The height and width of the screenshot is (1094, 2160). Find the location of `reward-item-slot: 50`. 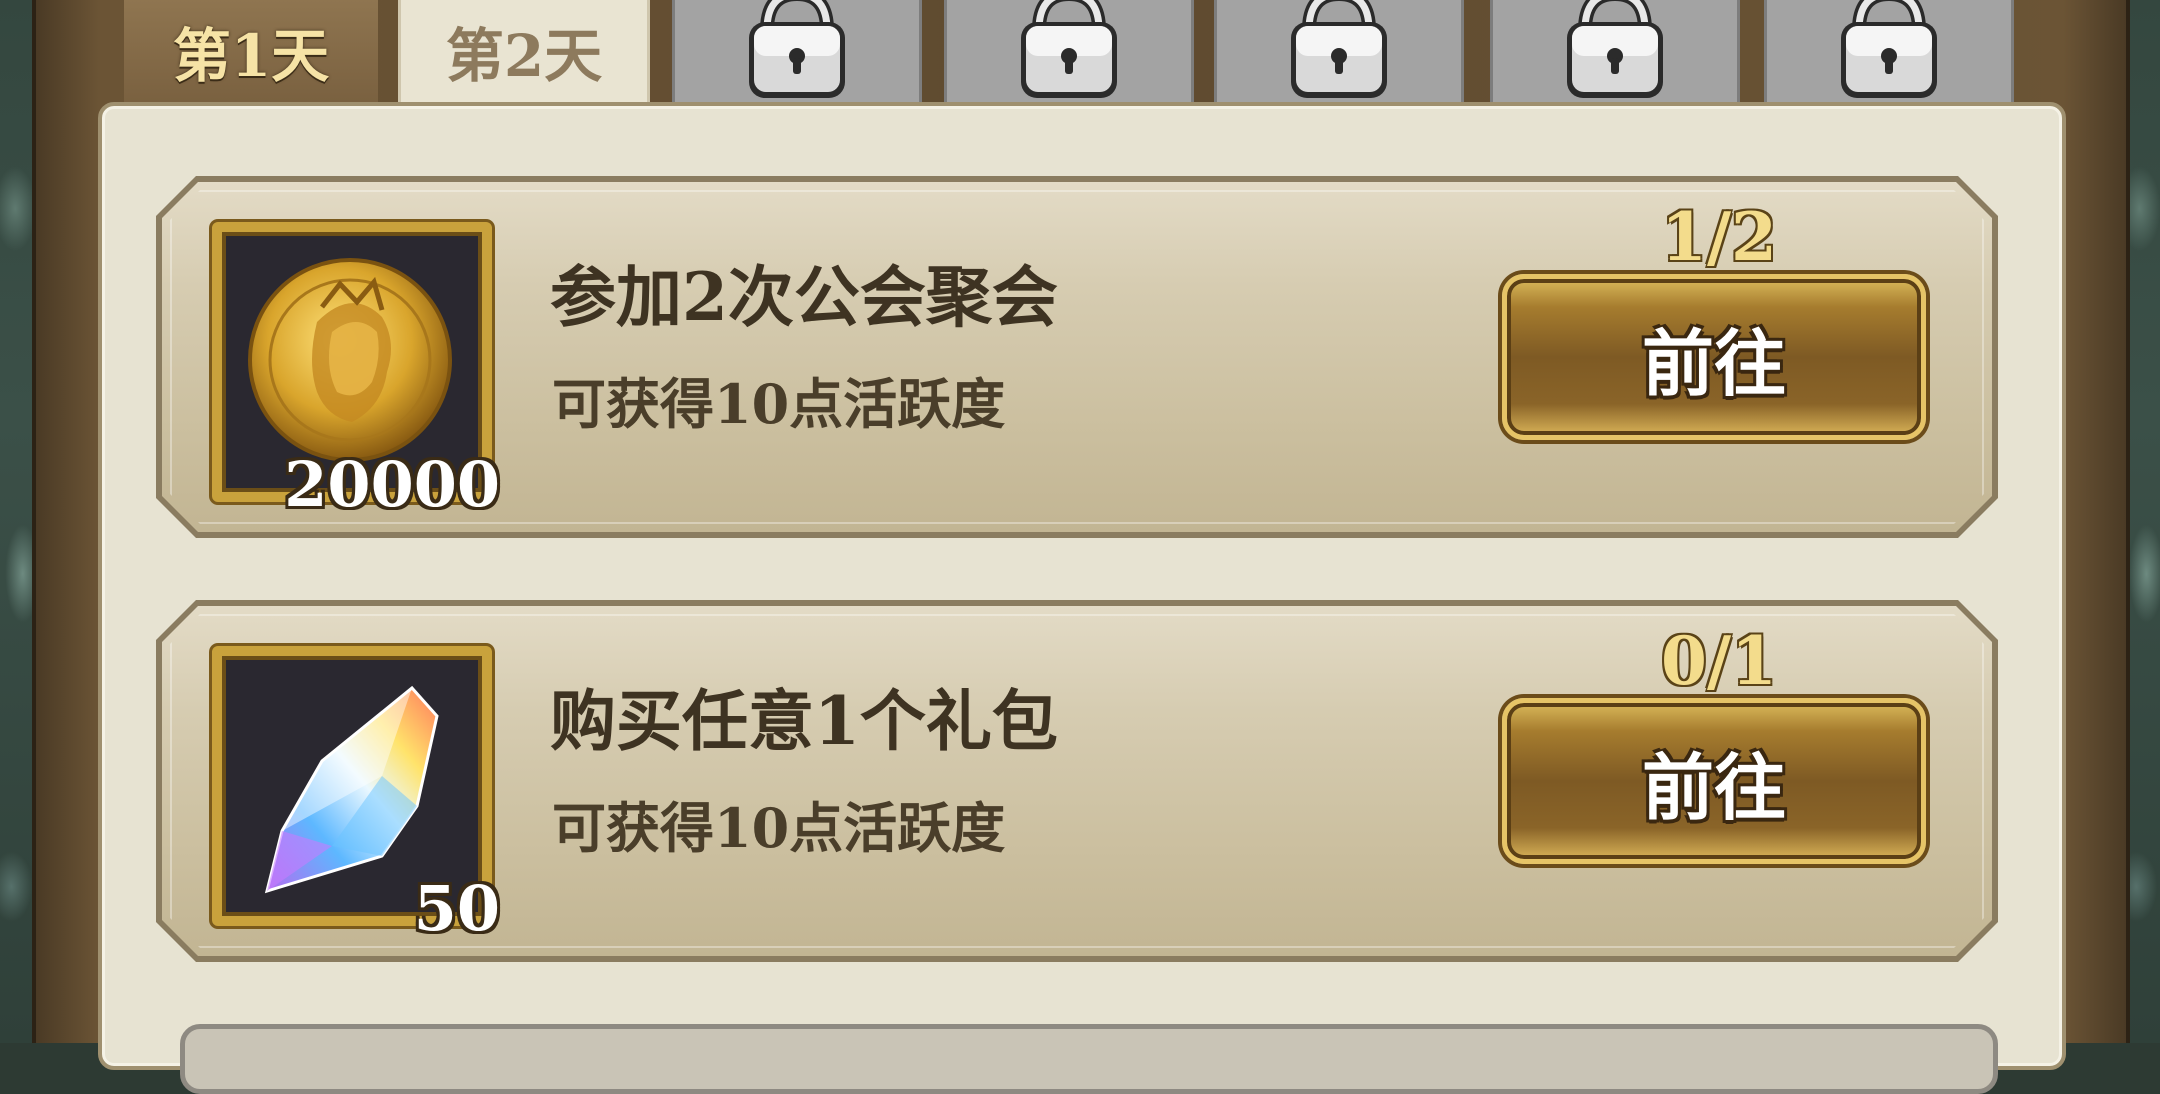

reward-item-slot: 50 is located at coordinates (352, 786).